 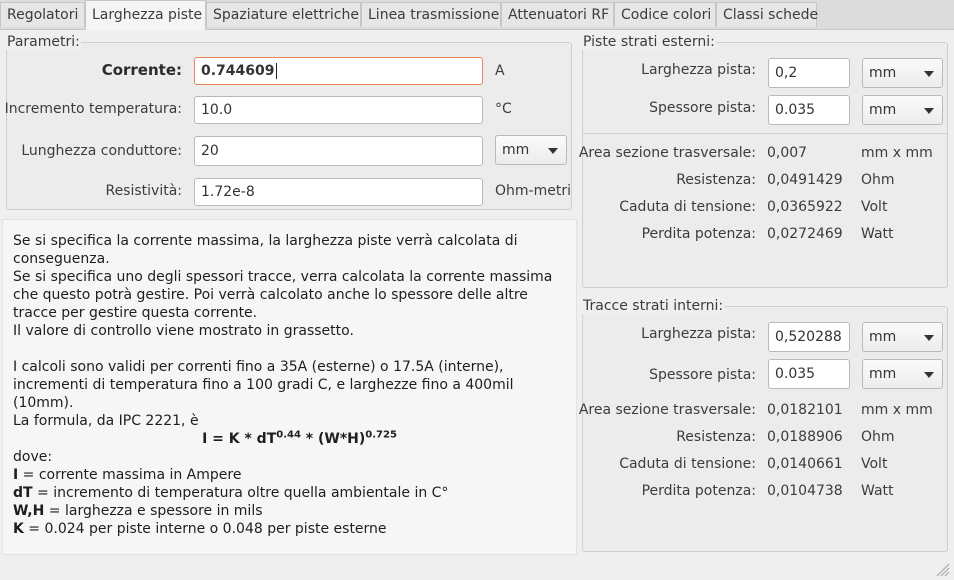 What do you see at coordinates (877, 234) in the screenshot?
I see `external-loss-unit: Watt` at bounding box center [877, 234].